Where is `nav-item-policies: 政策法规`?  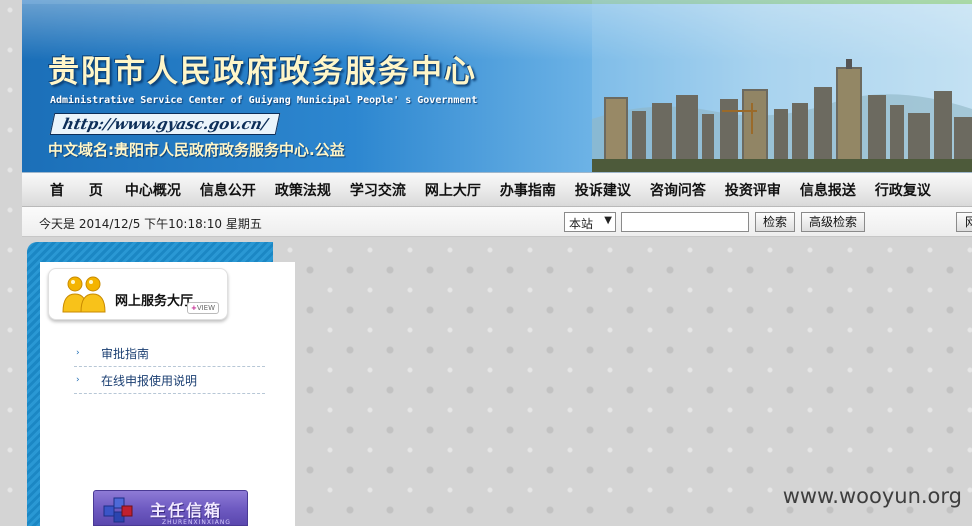
nav-item-policies: 政策法规 is located at coordinates (303, 190).